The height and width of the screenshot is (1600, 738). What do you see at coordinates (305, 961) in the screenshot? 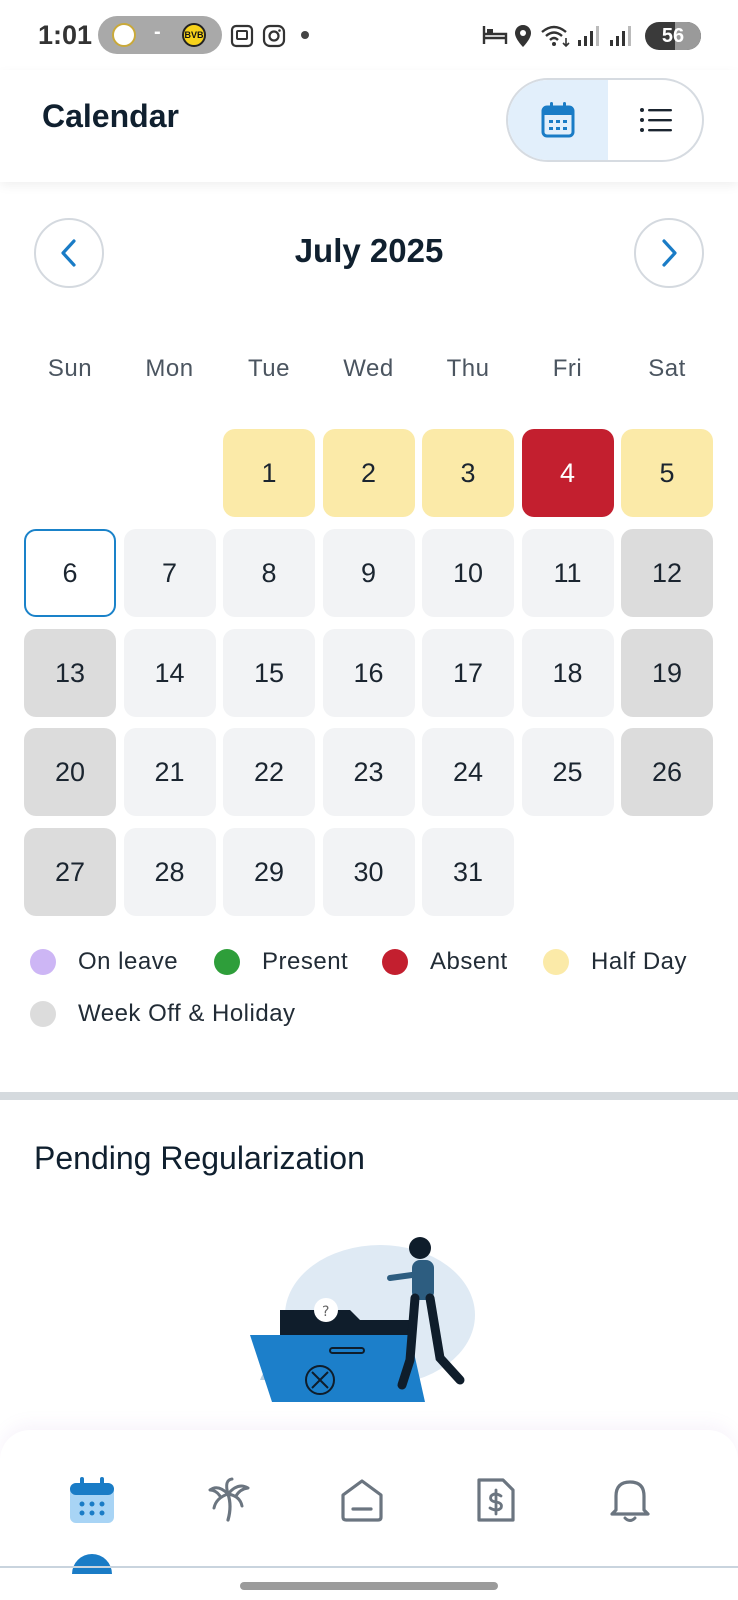
I see `legend-label: Present` at bounding box center [305, 961].